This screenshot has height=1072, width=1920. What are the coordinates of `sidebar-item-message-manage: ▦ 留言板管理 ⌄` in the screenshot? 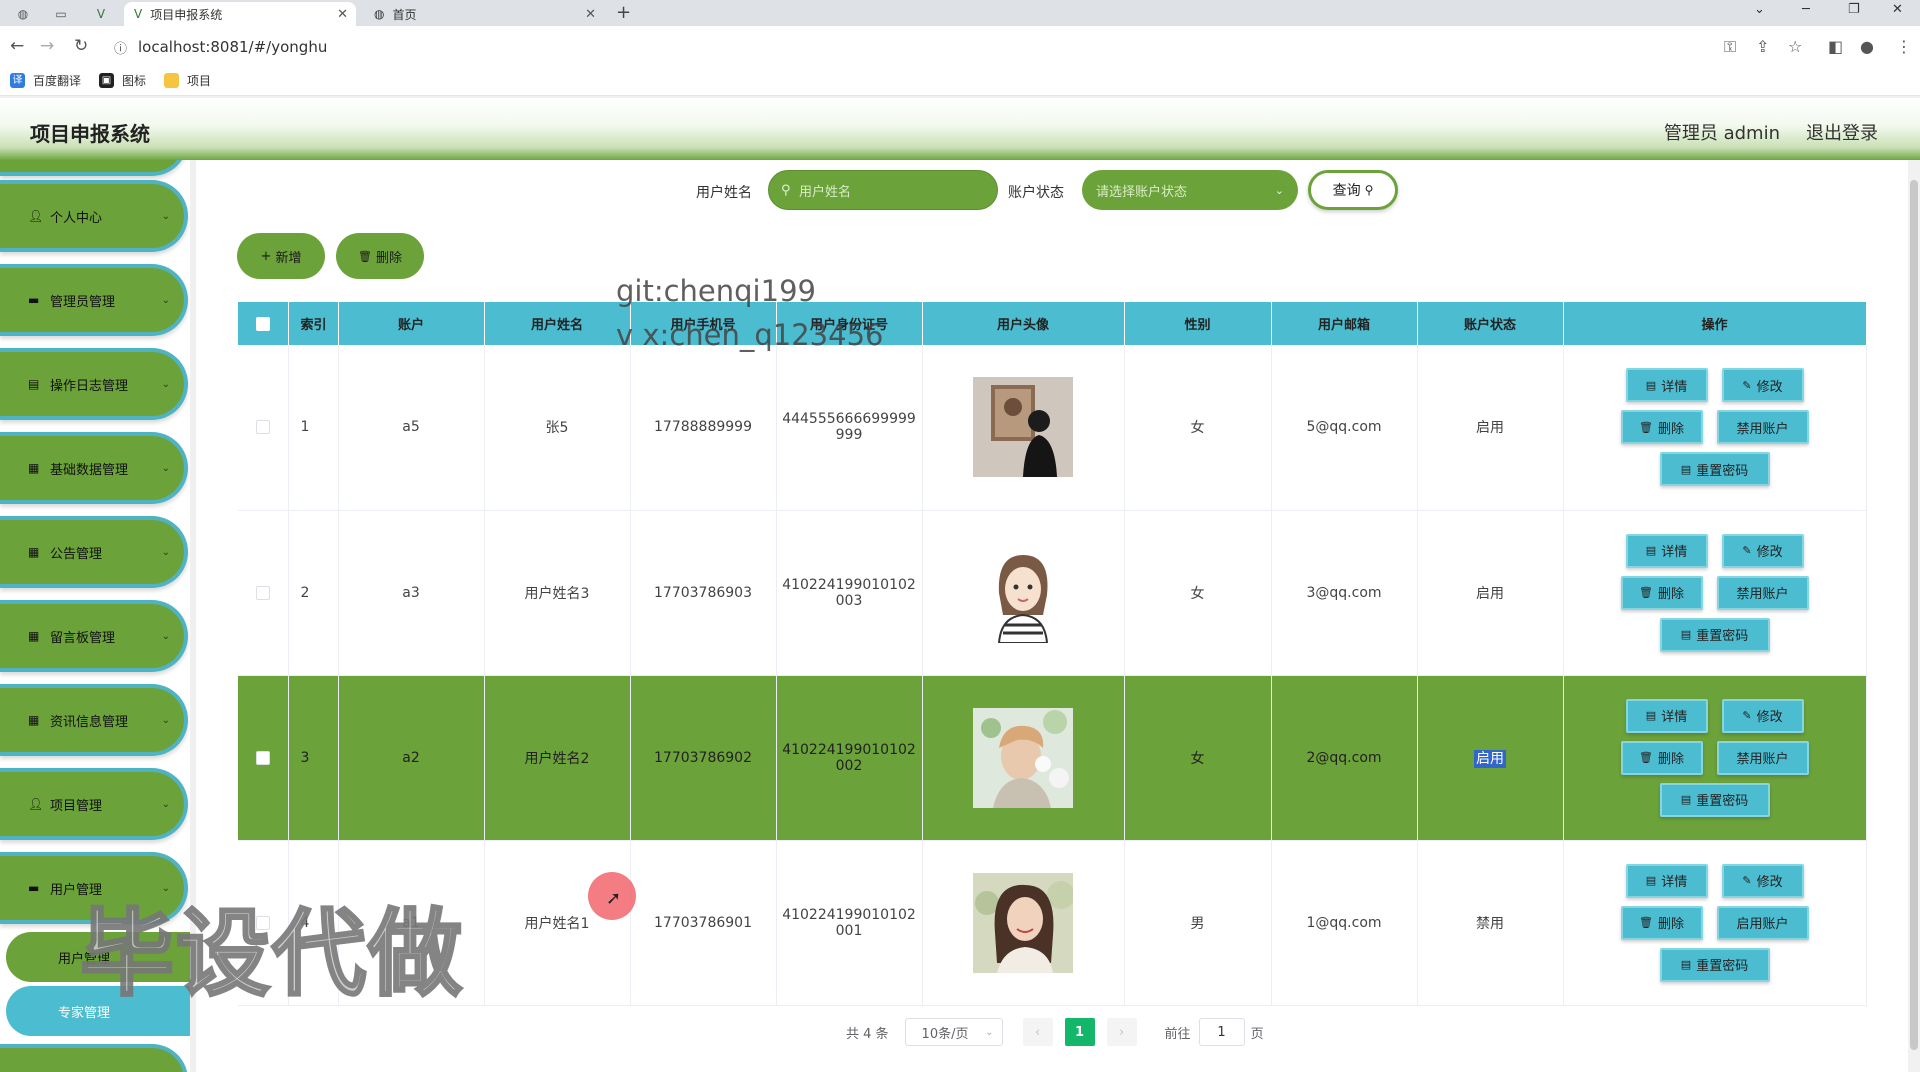 It's located at (94, 636).